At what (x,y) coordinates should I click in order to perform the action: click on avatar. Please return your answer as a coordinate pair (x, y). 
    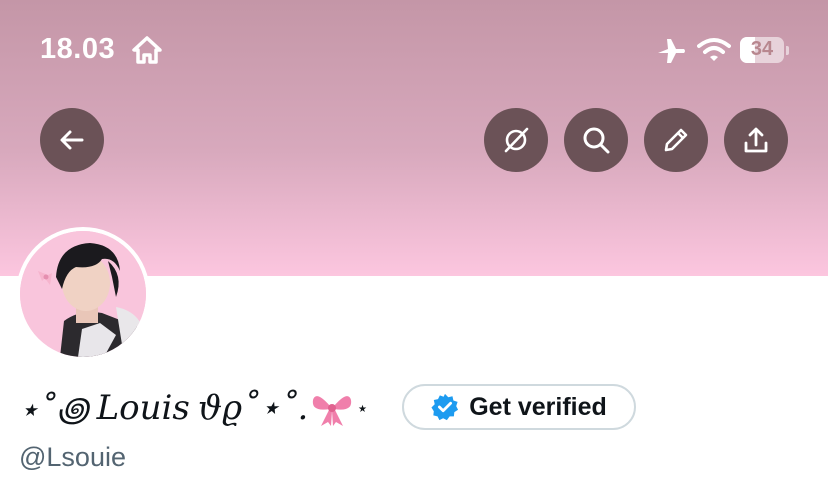
    Looking at the image, I should click on (83, 294).